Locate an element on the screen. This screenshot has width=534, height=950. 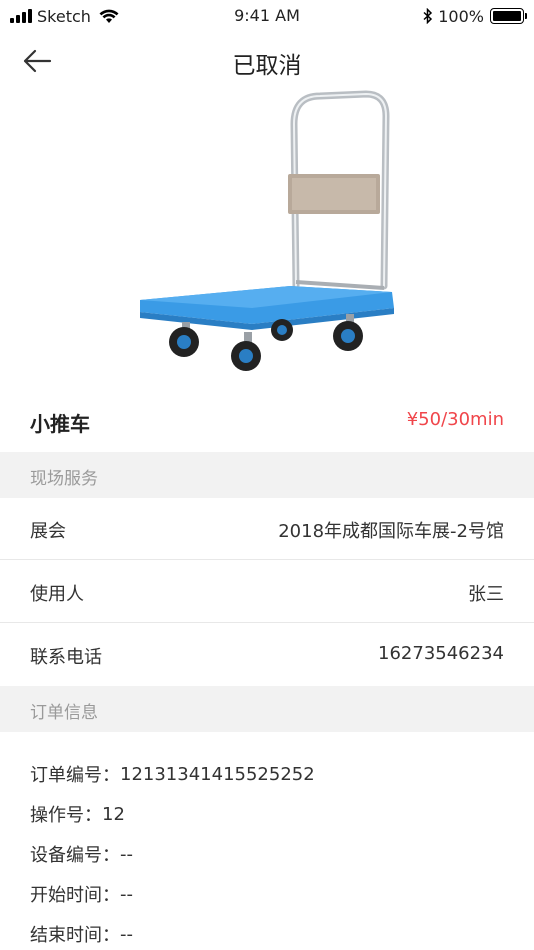
section-header-order: 订单信息 is located at coordinates (267, 709).